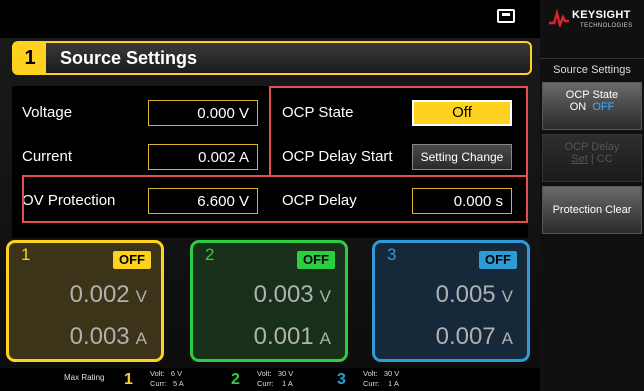 This screenshot has width=644, height=391. What do you see at coordinates (69, 200) in the screenshot?
I see `ov-protection-label: OV Protection` at bounding box center [69, 200].